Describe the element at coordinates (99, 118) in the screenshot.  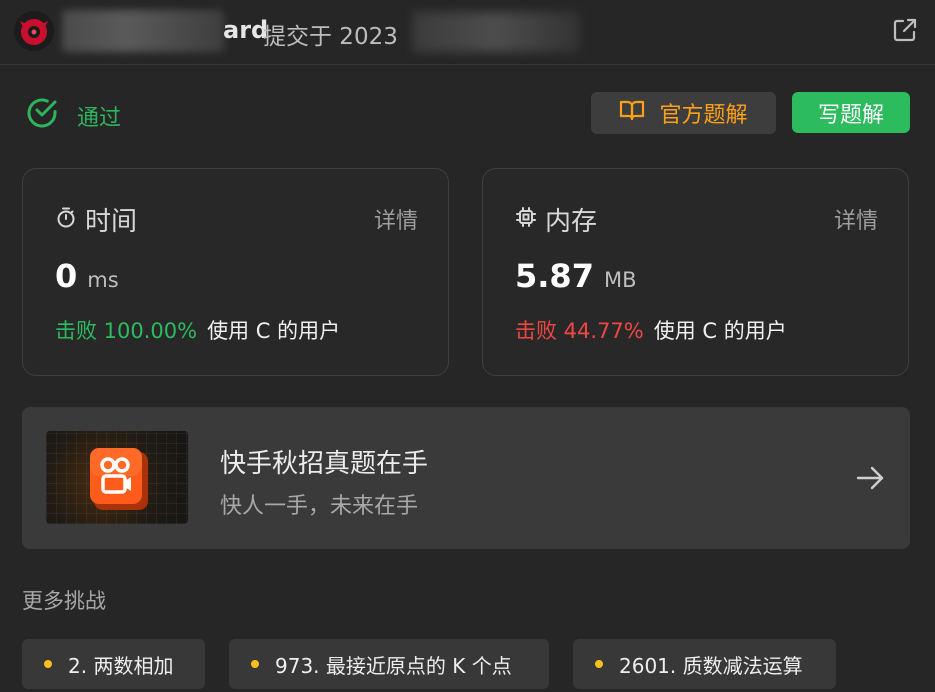
I see `status-label: 通过` at that location.